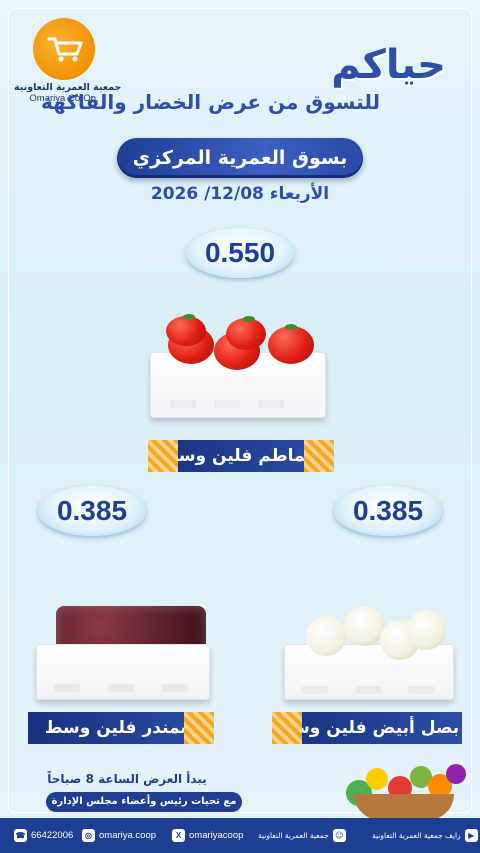  I want to click on offer-start-time: يبدأ العرض الساعة 8 صباحاً, so click(127, 779).